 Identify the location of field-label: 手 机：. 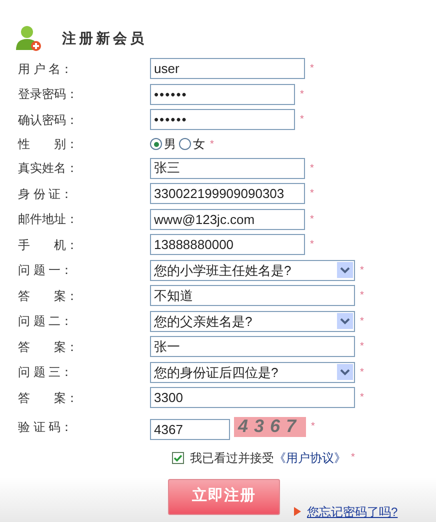
(48, 245).